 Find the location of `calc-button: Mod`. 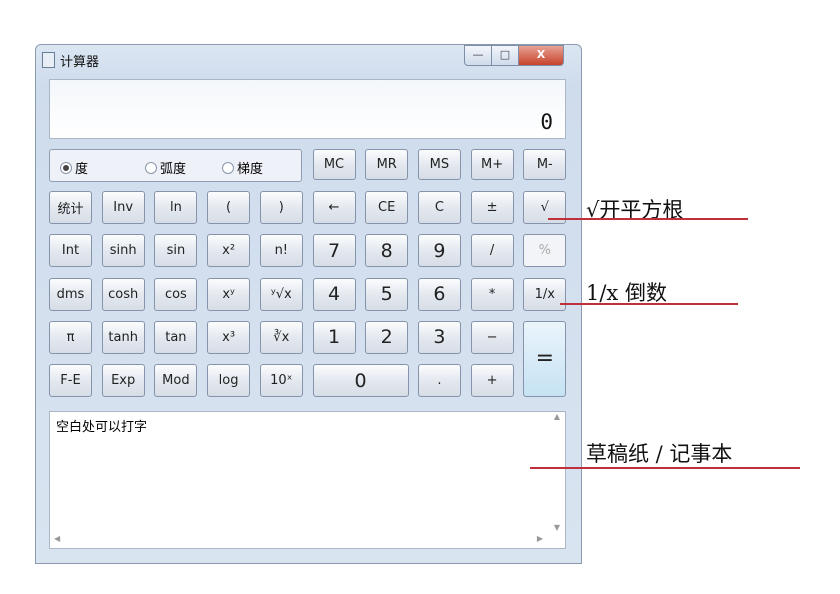

calc-button: Mod is located at coordinates (176, 381).